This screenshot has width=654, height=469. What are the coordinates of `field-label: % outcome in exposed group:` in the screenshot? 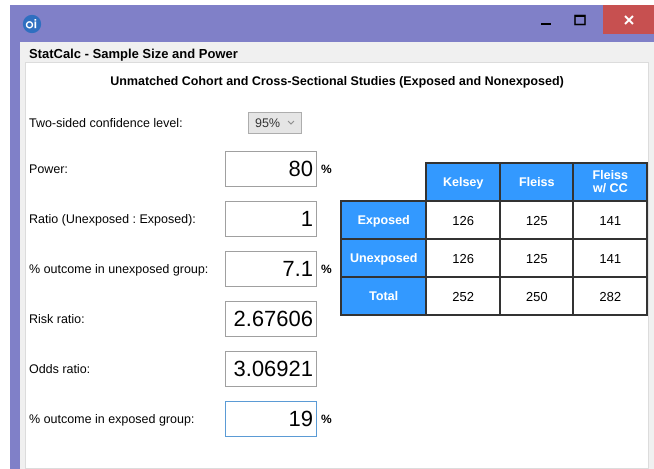 It's located at (112, 419).